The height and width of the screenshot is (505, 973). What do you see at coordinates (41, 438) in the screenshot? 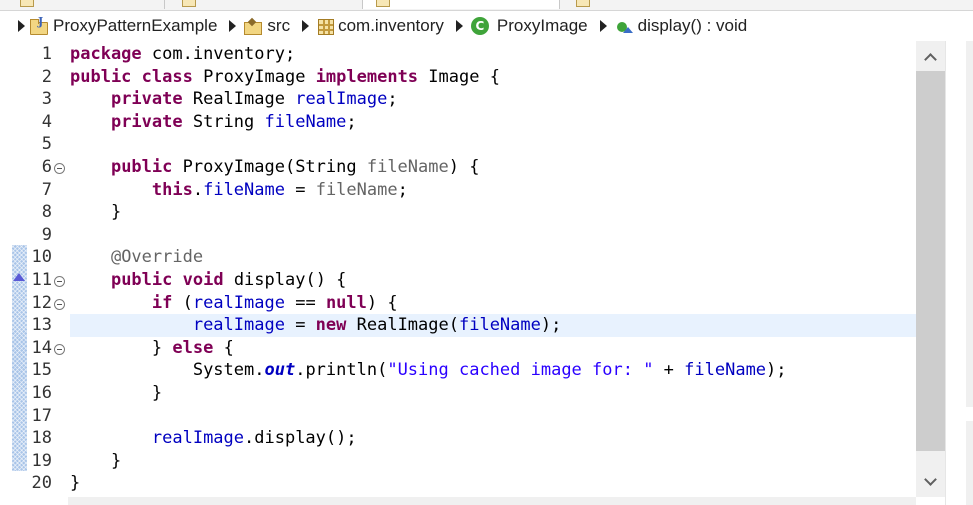
I see `line-number: 18` at bounding box center [41, 438].